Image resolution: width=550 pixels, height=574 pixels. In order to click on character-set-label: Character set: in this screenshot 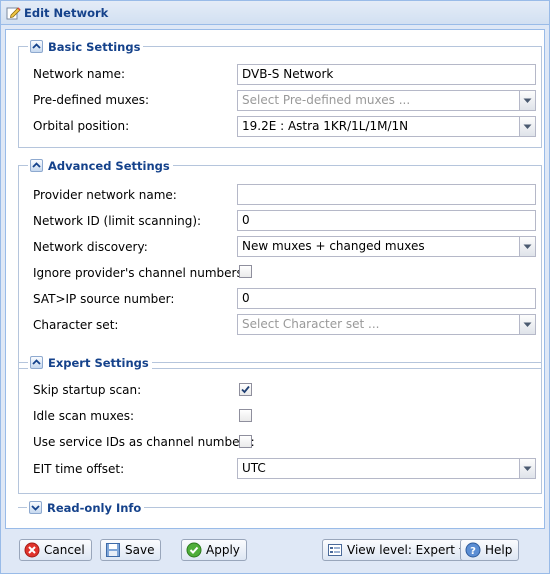, I will do `click(76, 325)`.